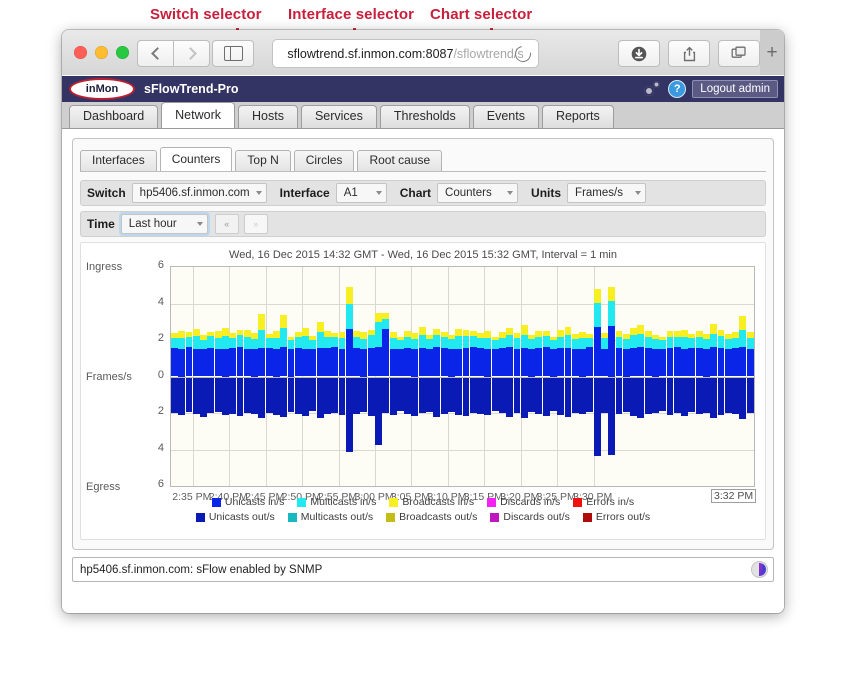 The height and width of the screenshot is (693, 847). I want to click on switch-dropdown: hp5406.sf.inmon.com, so click(199, 193).